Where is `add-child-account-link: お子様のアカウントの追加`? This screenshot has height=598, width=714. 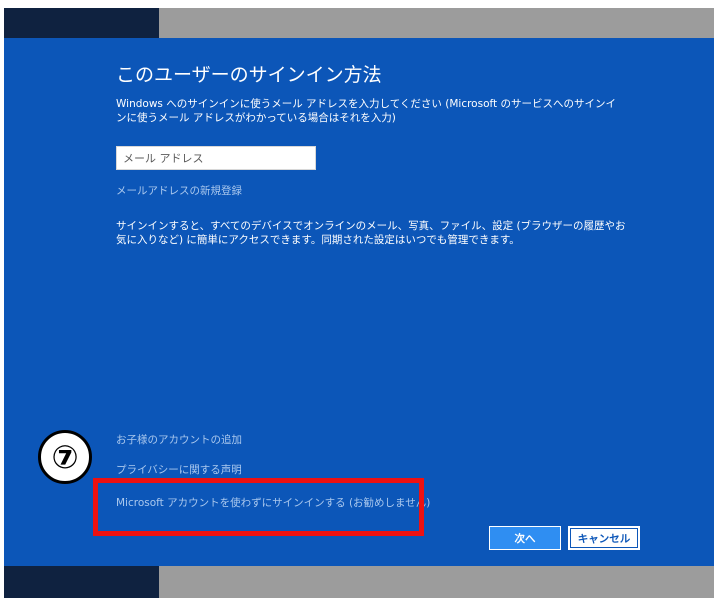 add-child-account-link: お子様のアカウントの追加 is located at coordinates (179, 439).